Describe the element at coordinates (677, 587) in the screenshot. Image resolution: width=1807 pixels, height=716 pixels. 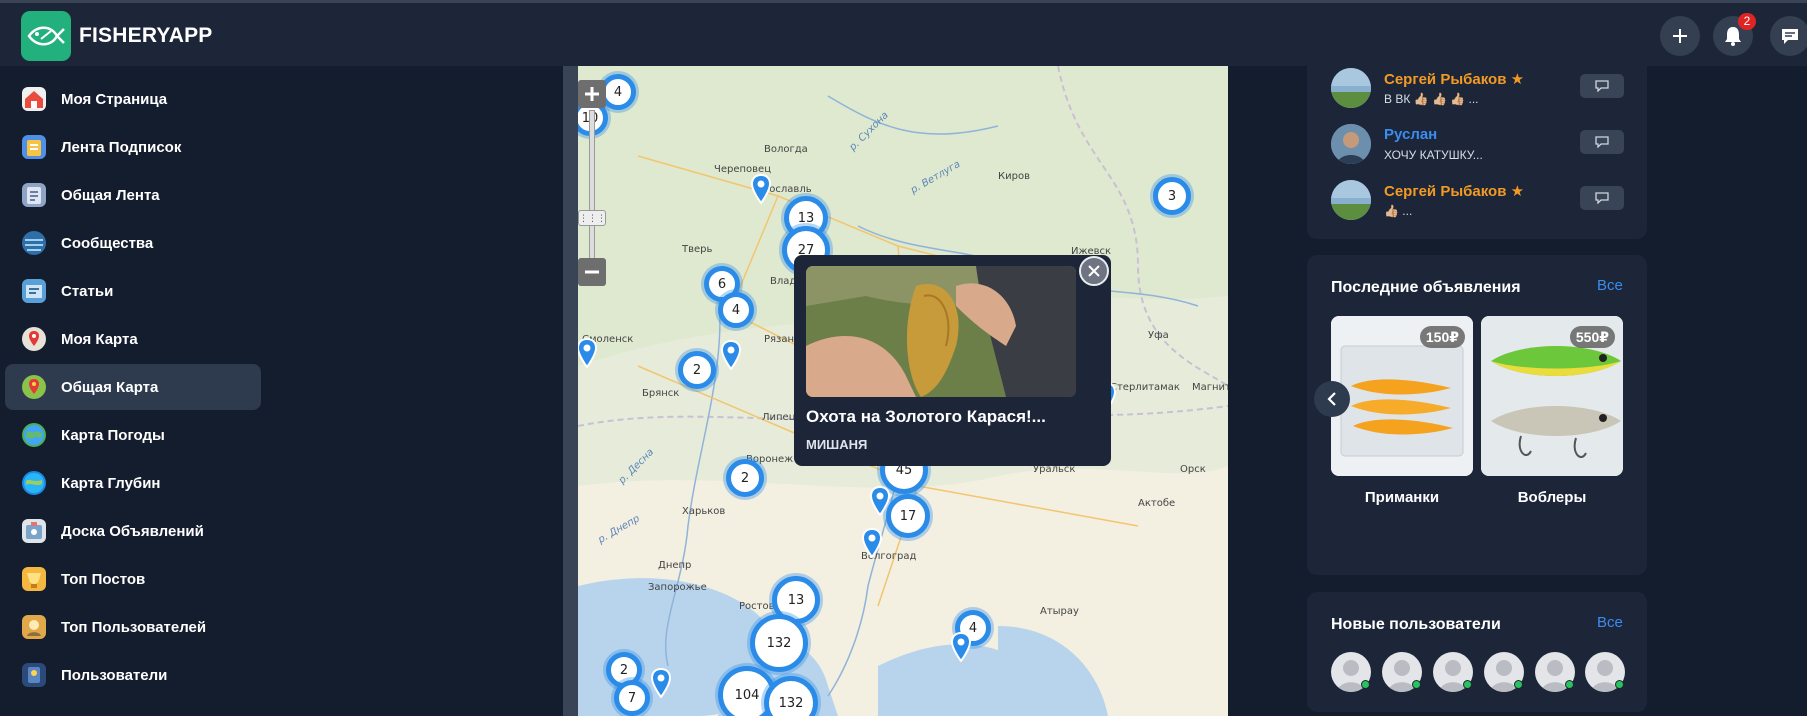
I see `map-place-label: Запорожье` at that location.